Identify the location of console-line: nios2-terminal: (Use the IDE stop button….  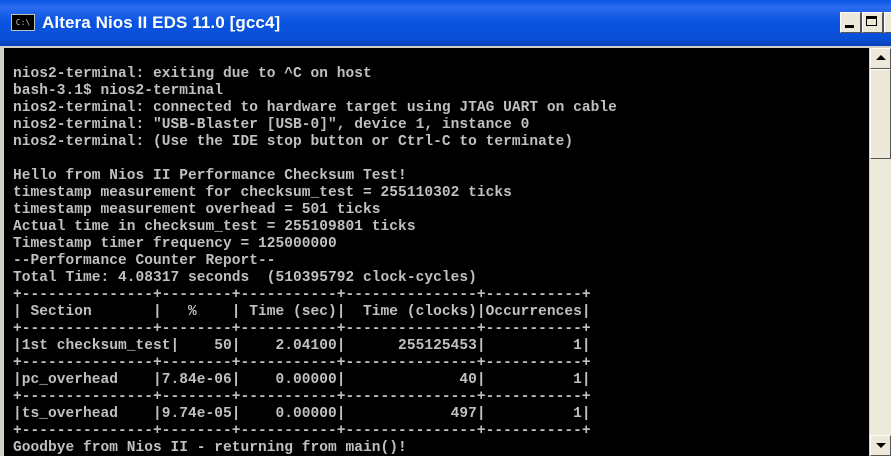
(293, 142).